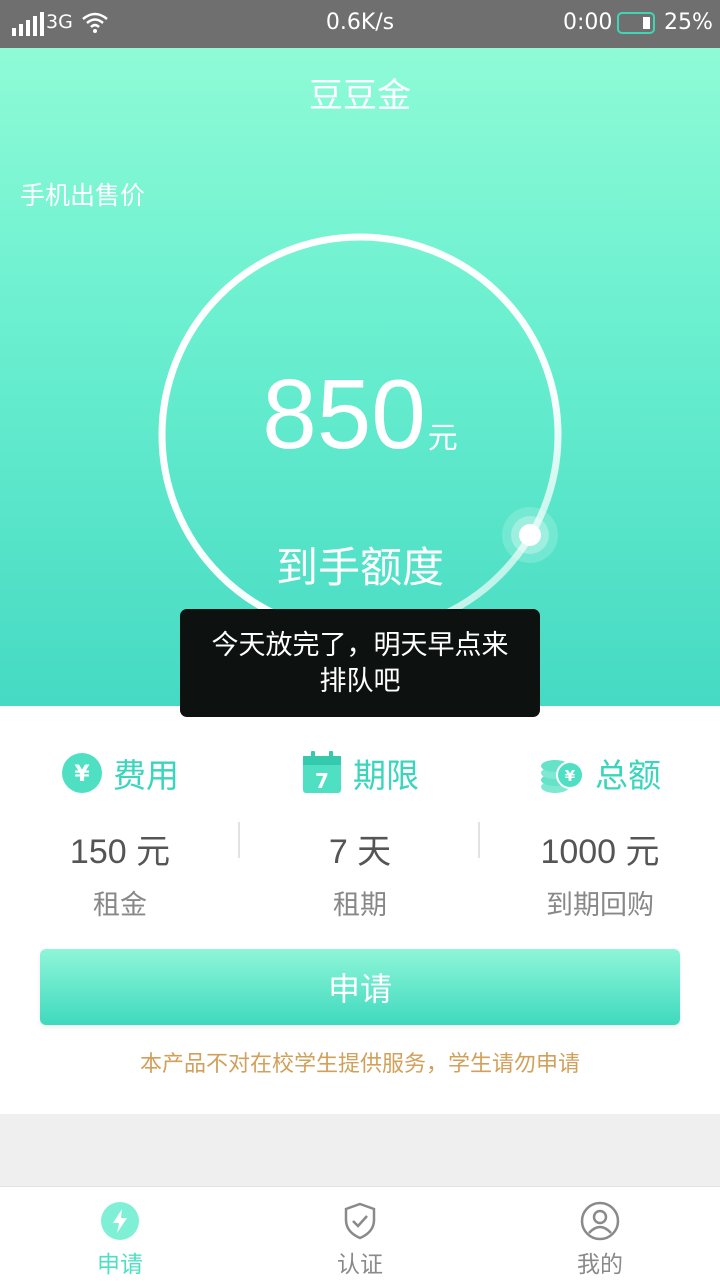 This screenshot has height=1281, width=720. Describe the element at coordinates (120, 905) in the screenshot. I see `metric-fee-sub: 租金` at that location.